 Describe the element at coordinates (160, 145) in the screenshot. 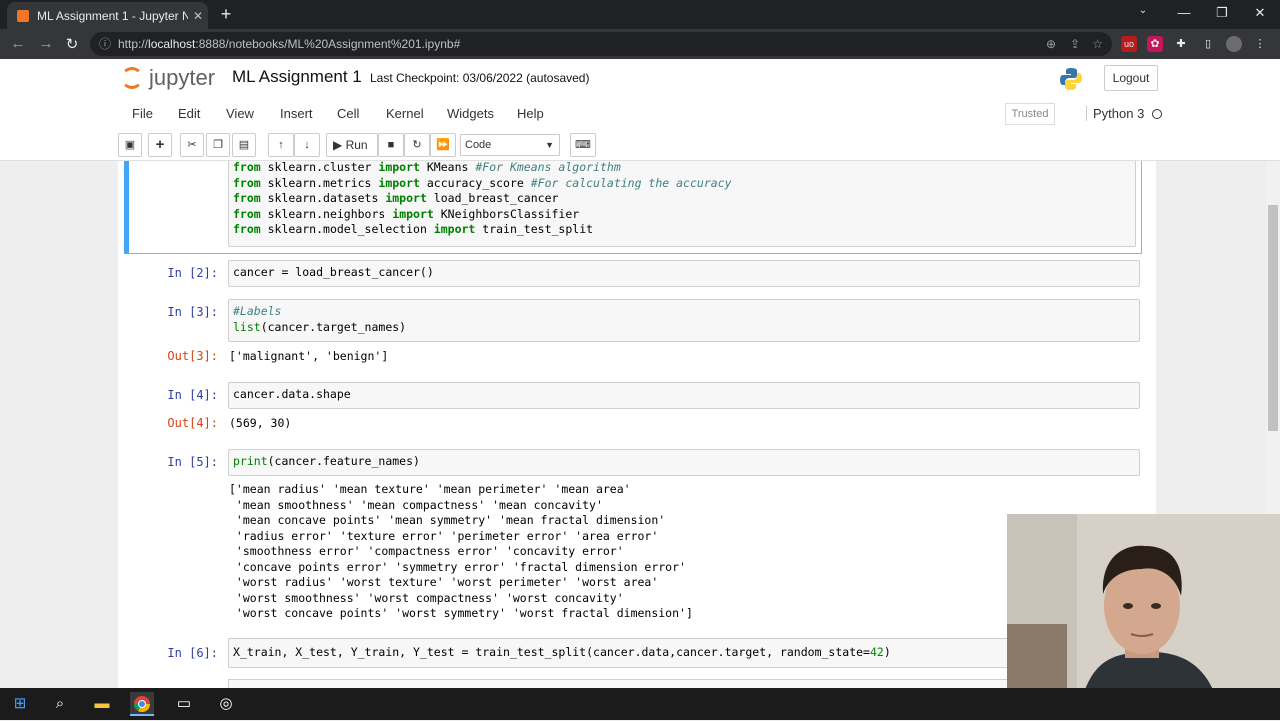

I see `add-cell-icon: +` at that location.